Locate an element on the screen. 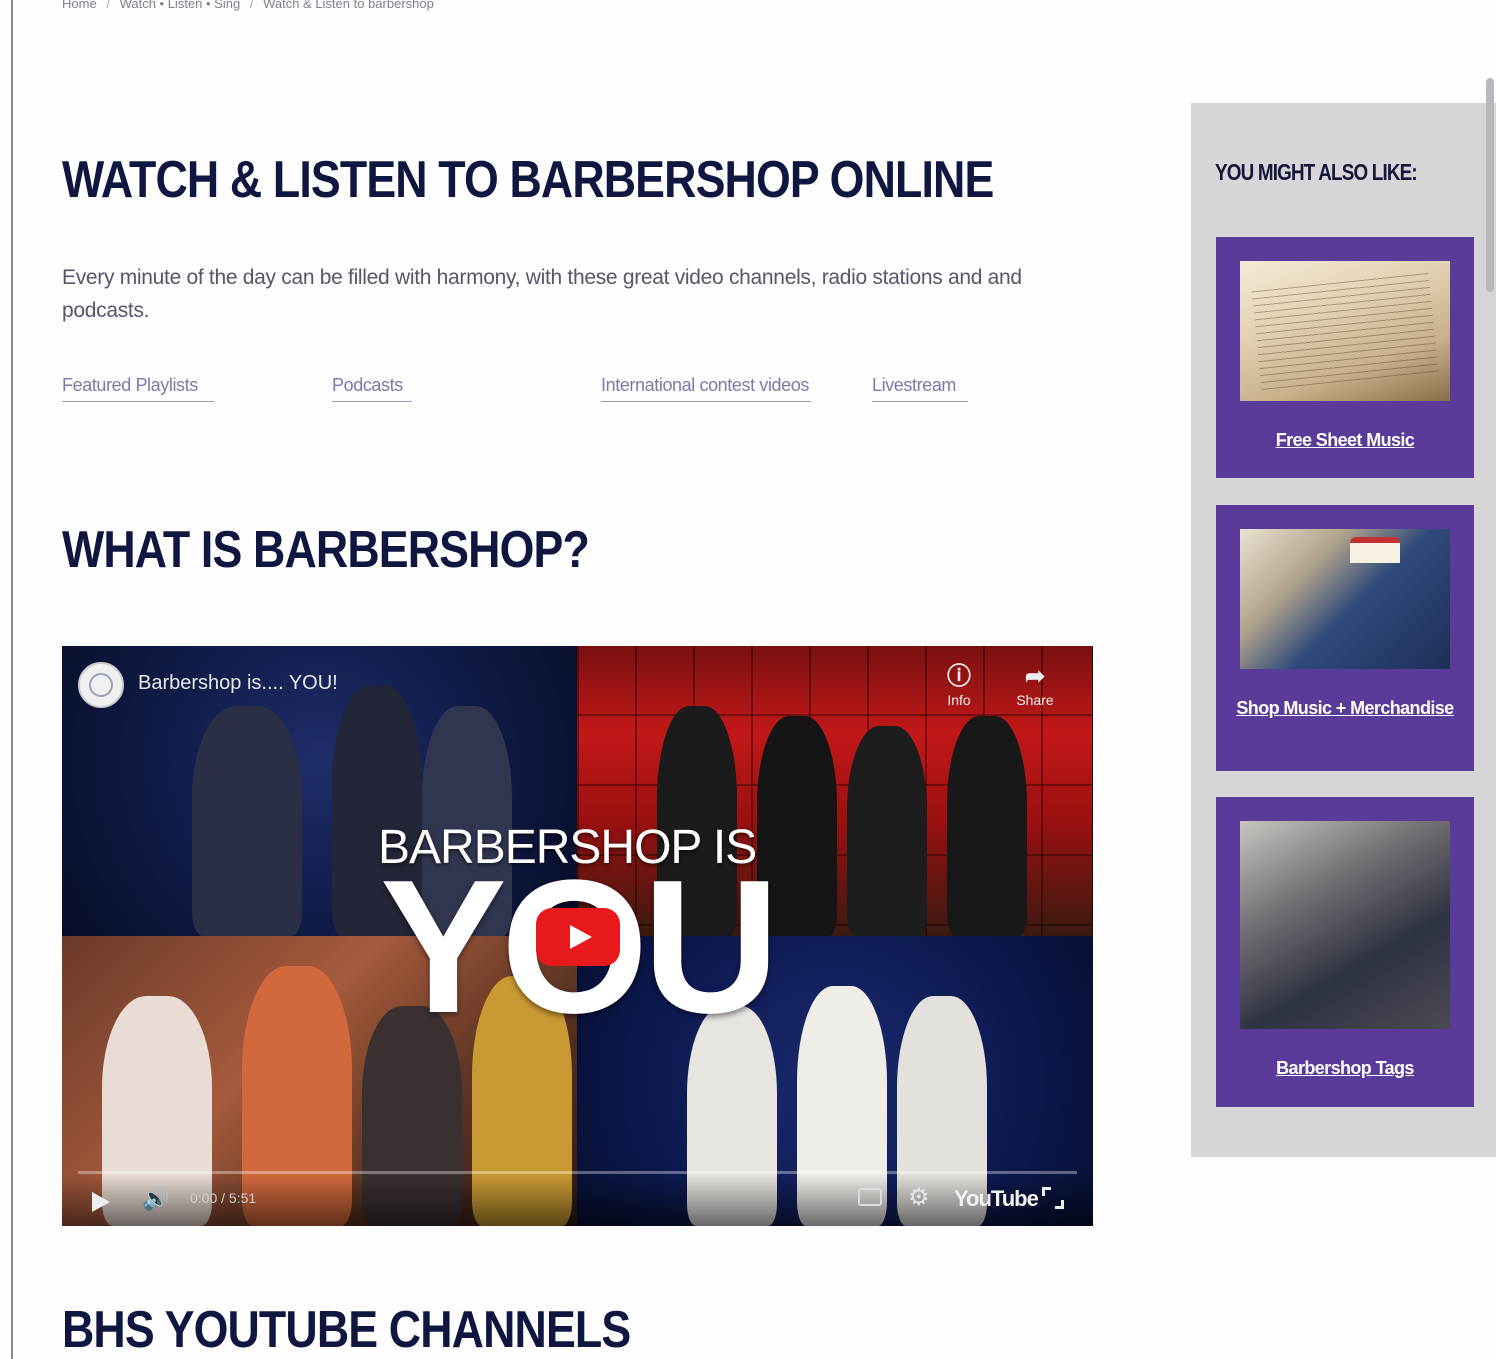 This screenshot has width=1496, height=1359. barbershop-tags-image is located at coordinates (1345, 925).